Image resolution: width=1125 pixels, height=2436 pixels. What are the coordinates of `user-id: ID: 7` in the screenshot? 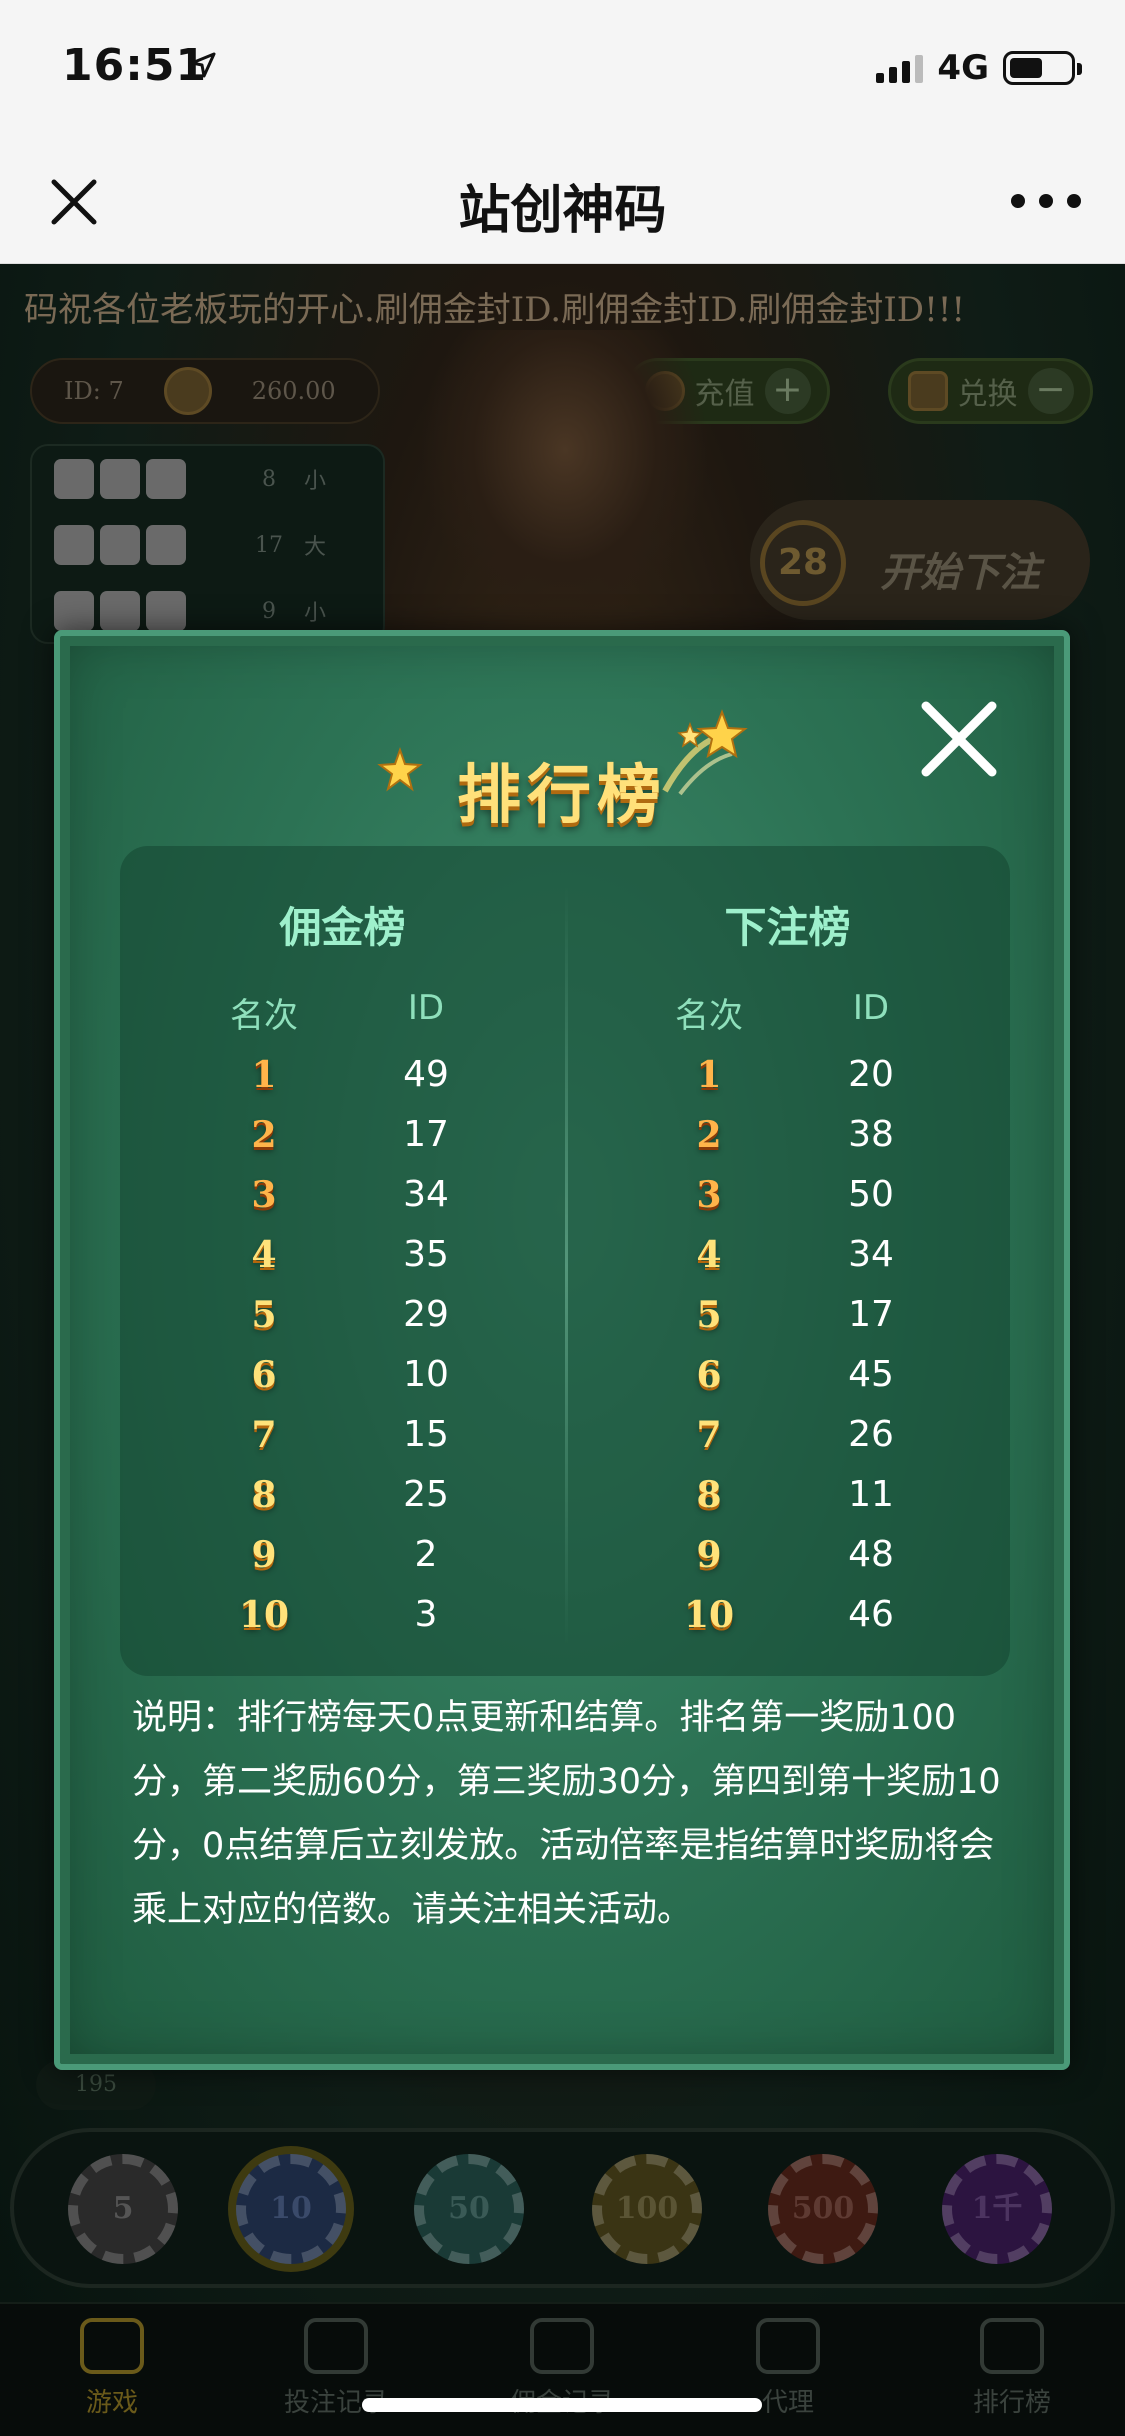 It's located at (94, 391).